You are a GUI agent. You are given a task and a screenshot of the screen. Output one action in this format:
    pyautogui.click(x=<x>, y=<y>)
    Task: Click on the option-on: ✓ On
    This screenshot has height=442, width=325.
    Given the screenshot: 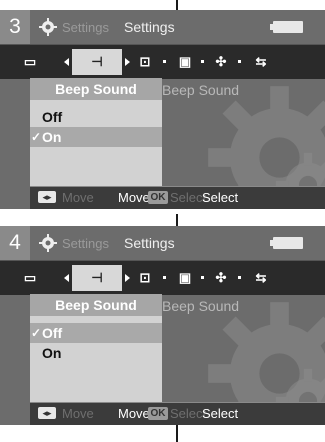 What is the action you would take?
    pyautogui.click(x=96, y=137)
    